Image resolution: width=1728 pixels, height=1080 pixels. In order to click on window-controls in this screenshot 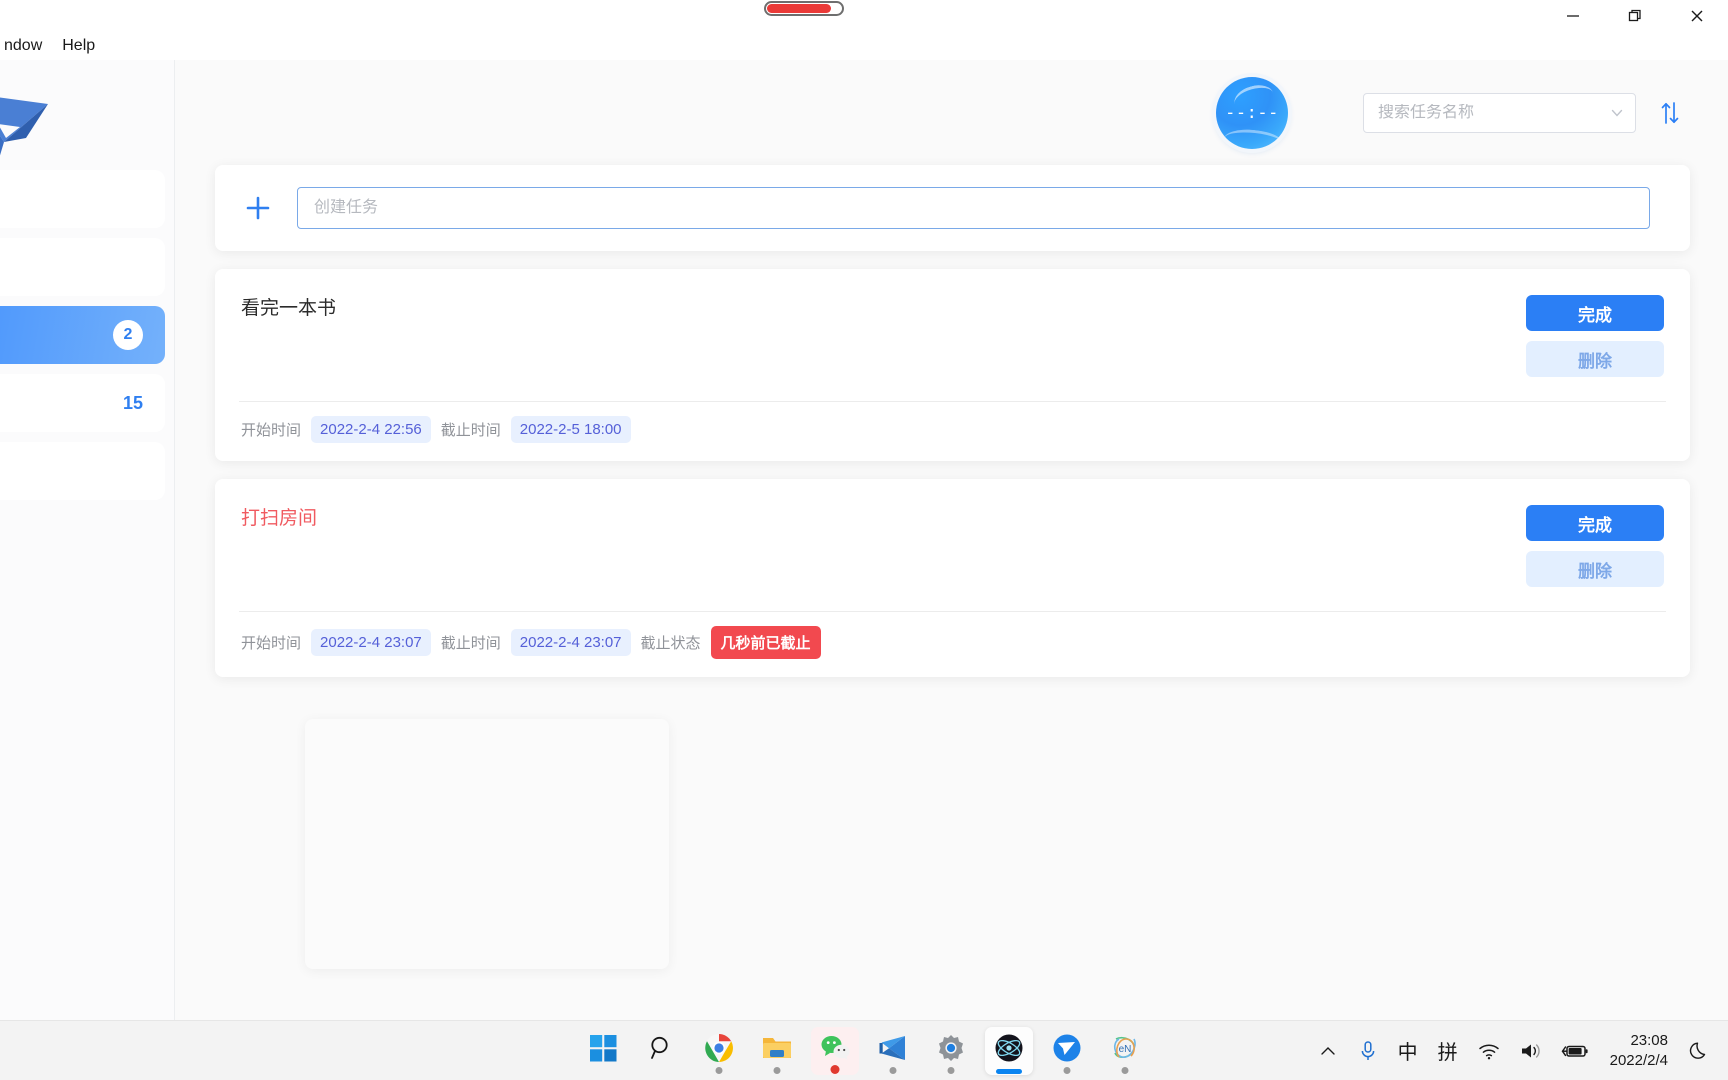, I will do `click(1635, 16)`.